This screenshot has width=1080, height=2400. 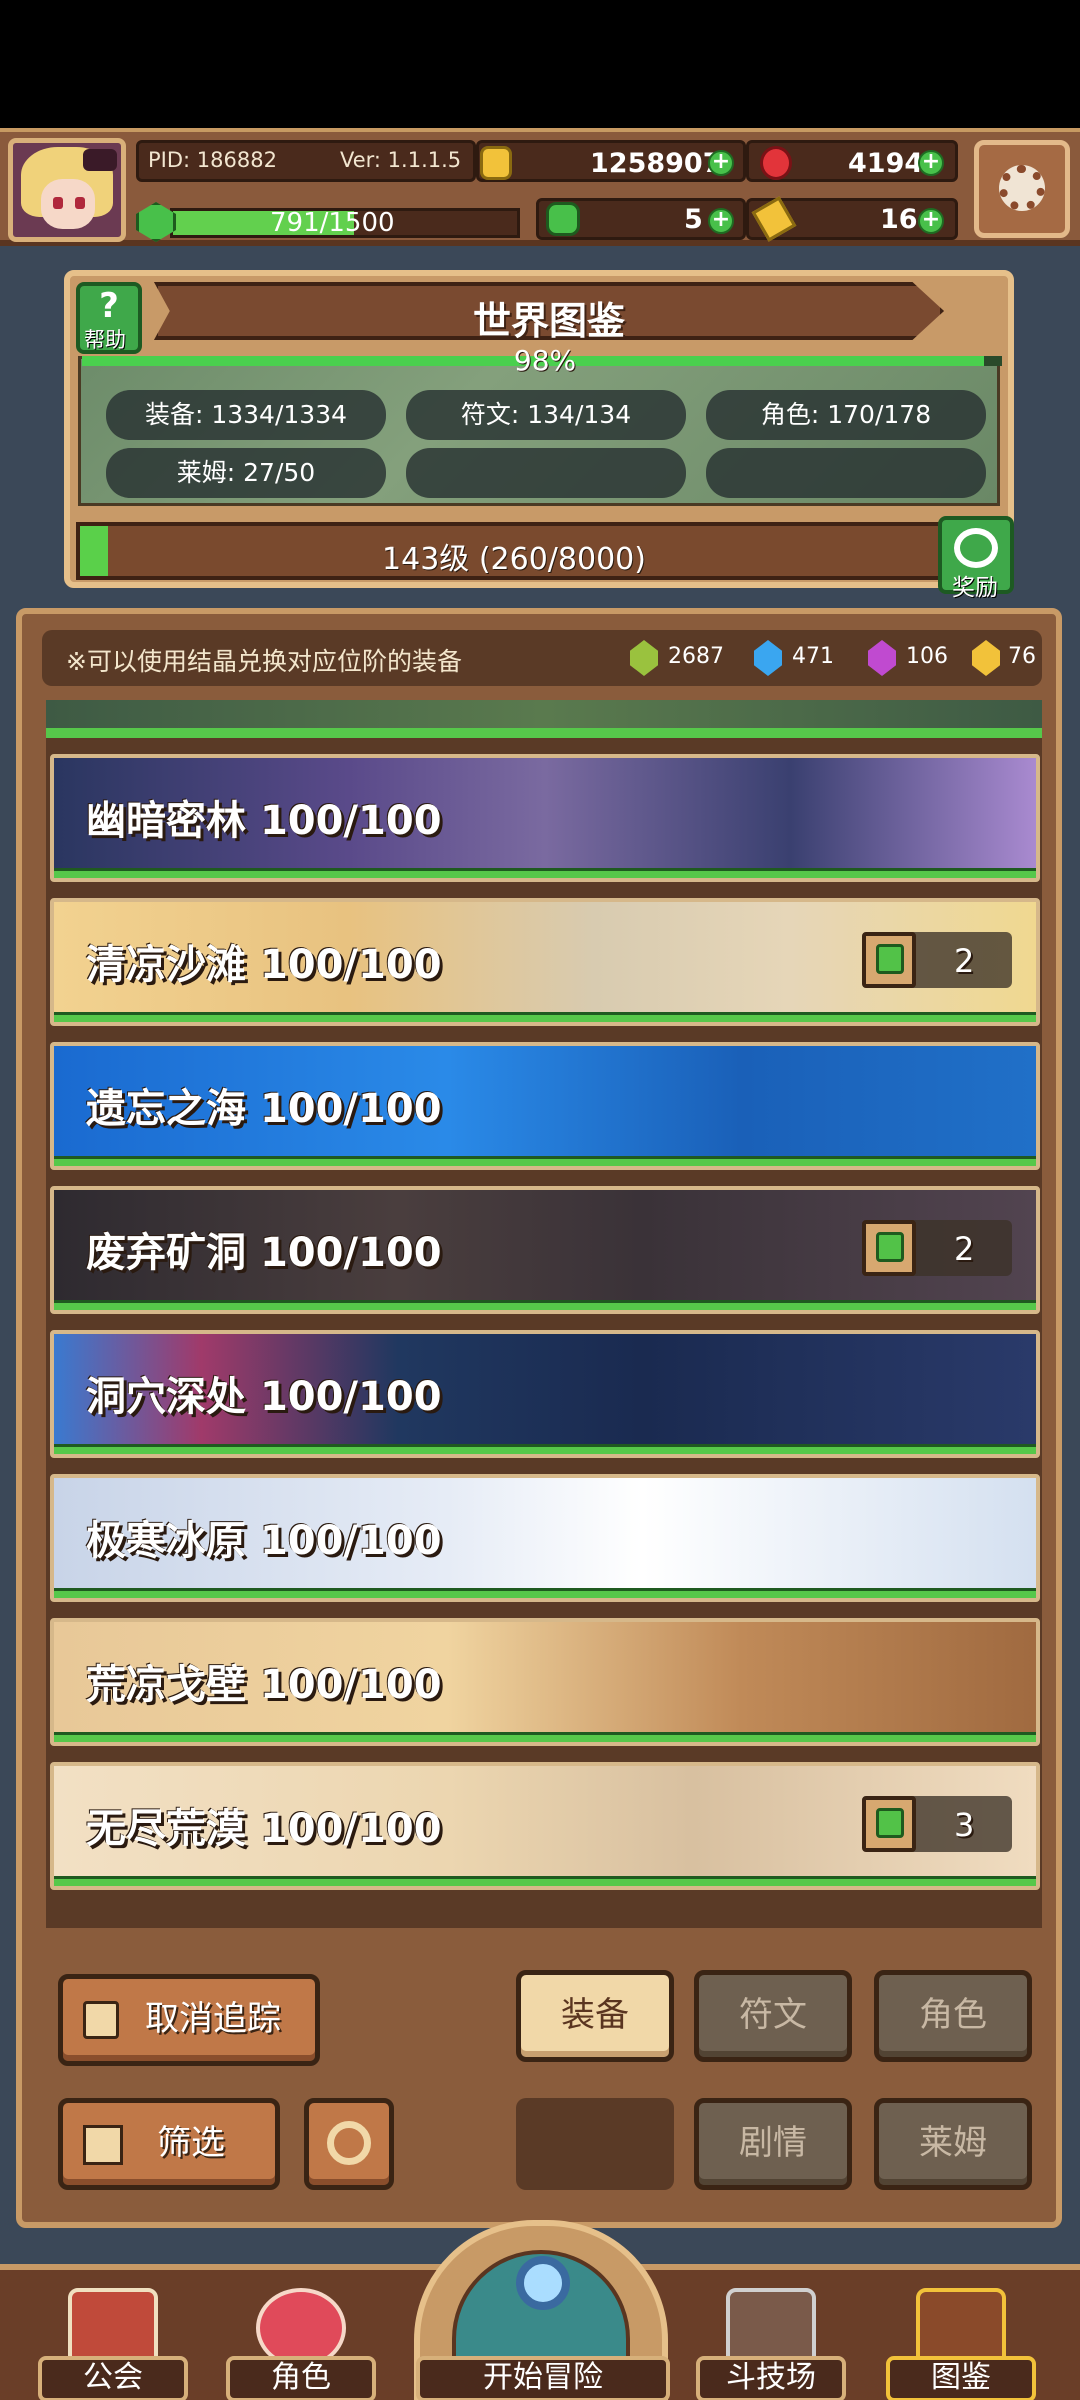 I want to click on area-title: 洞穴深处, so click(x=166, y=1397).